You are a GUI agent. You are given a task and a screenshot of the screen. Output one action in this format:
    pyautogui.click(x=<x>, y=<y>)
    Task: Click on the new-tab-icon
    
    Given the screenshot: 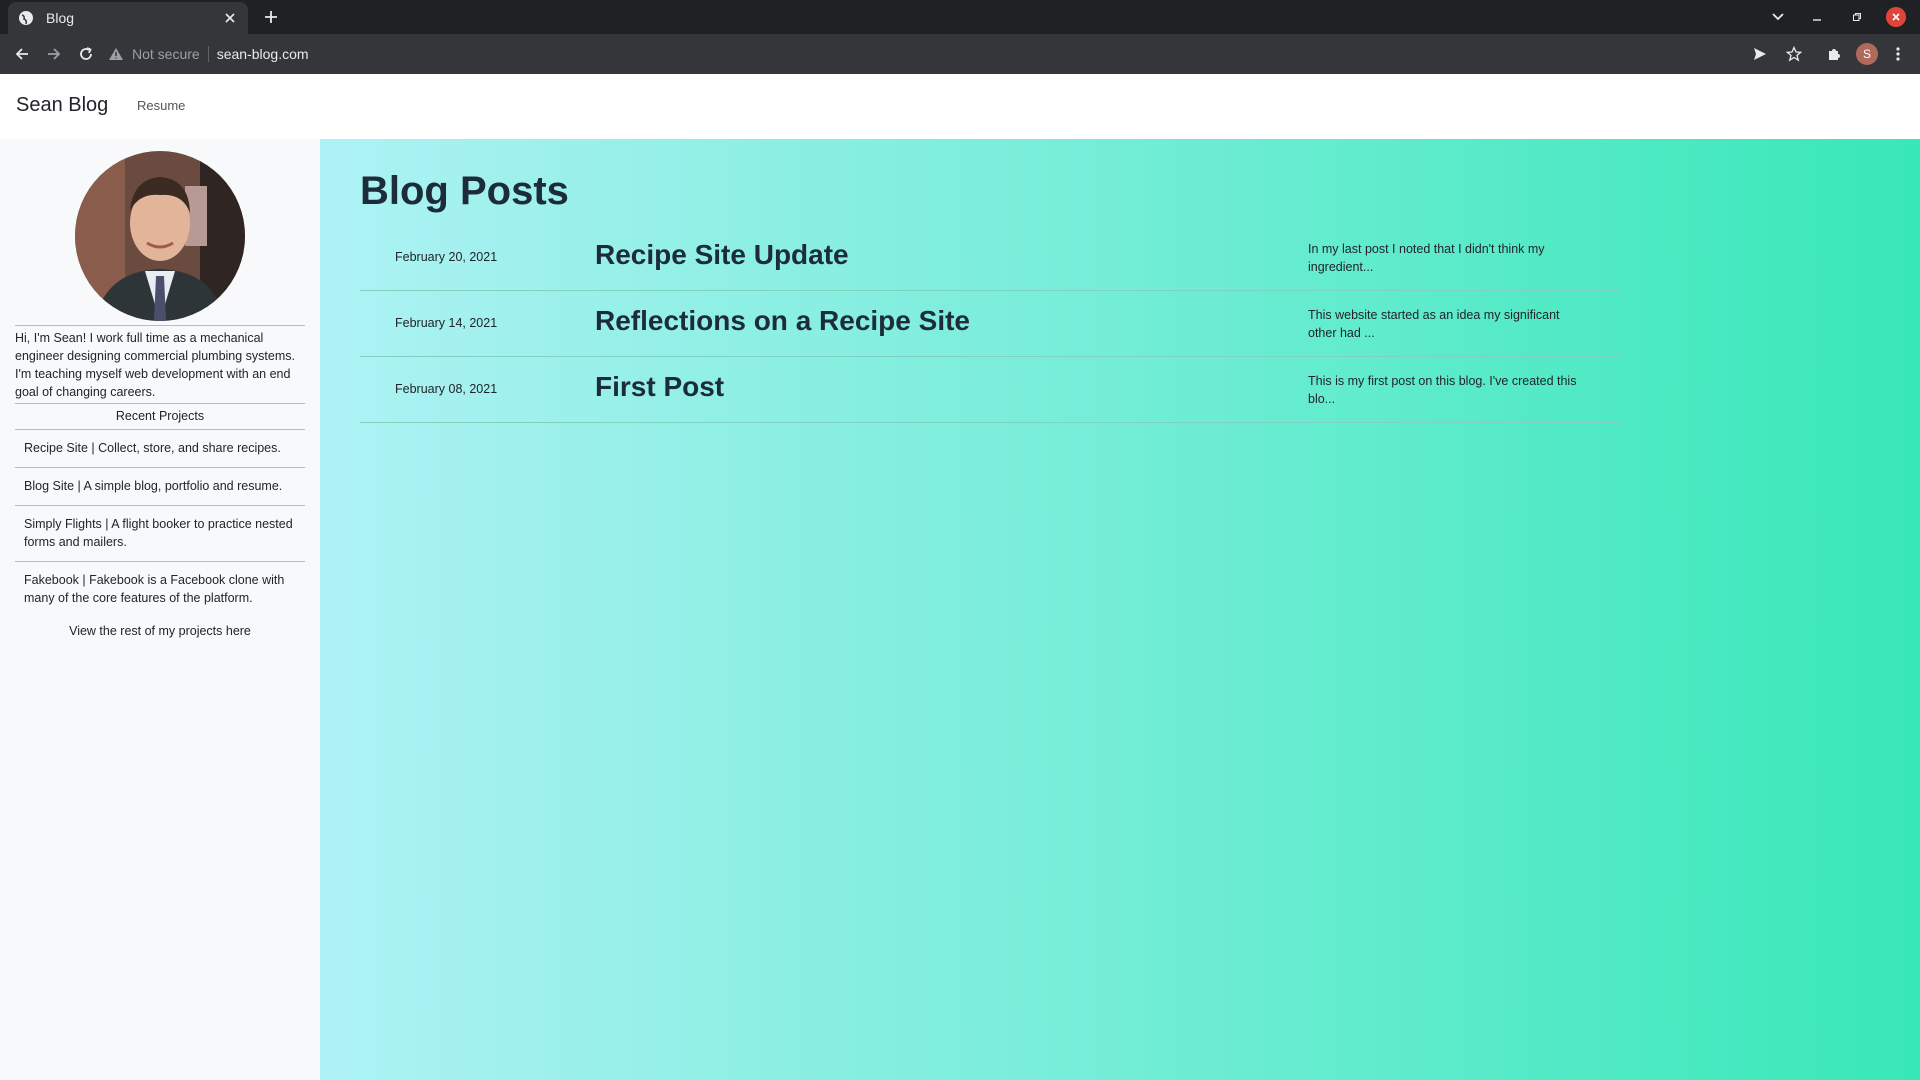 What is the action you would take?
    pyautogui.click(x=271, y=17)
    